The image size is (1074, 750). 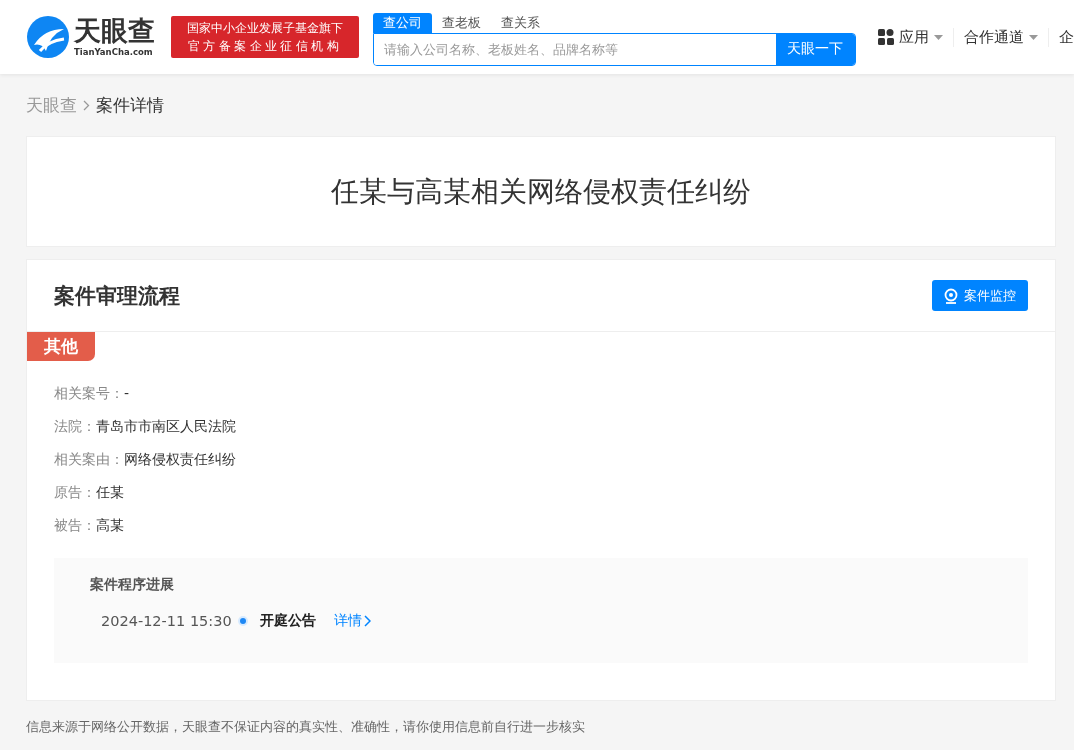 What do you see at coordinates (541, 393) in the screenshot?
I see `case-field: 相关案号：-` at bounding box center [541, 393].